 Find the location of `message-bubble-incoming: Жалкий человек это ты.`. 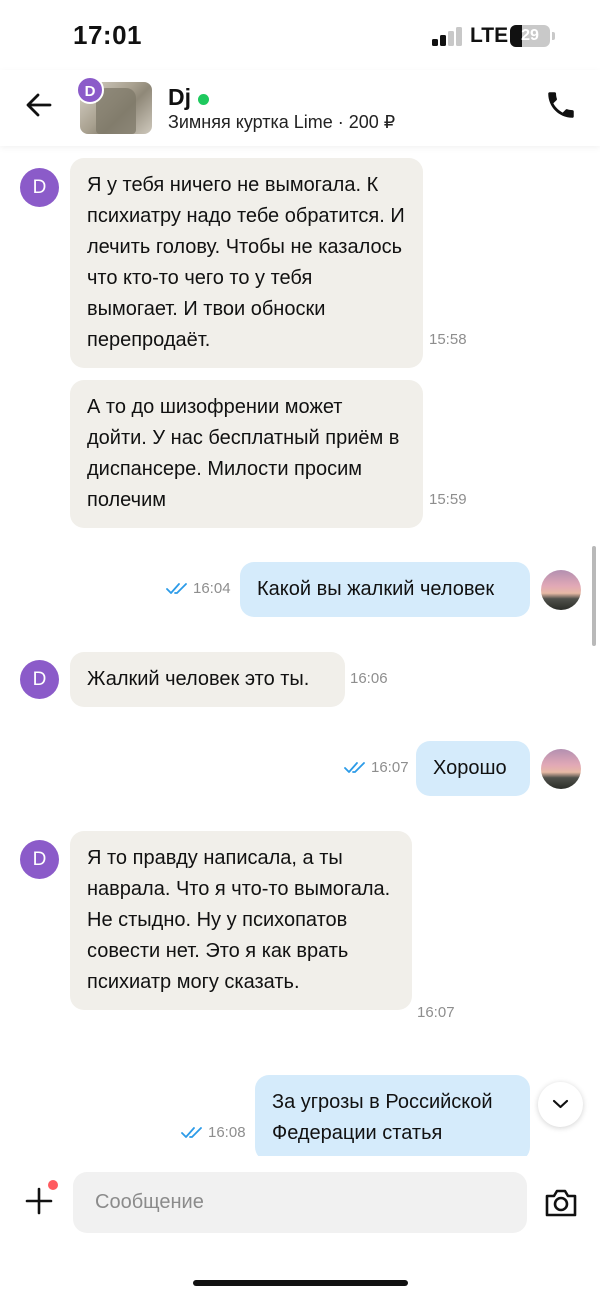

message-bubble-incoming: Жалкий человек это ты. is located at coordinates (207, 679).